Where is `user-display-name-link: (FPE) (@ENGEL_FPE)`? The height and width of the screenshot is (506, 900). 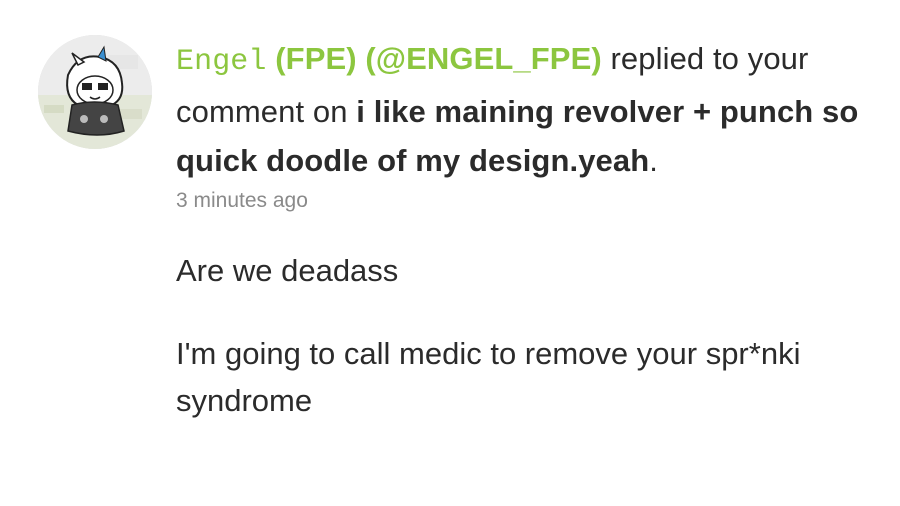
user-display-name-link: (FPE) (@ENGEL_FPE) is located at coordinates (438, 58).